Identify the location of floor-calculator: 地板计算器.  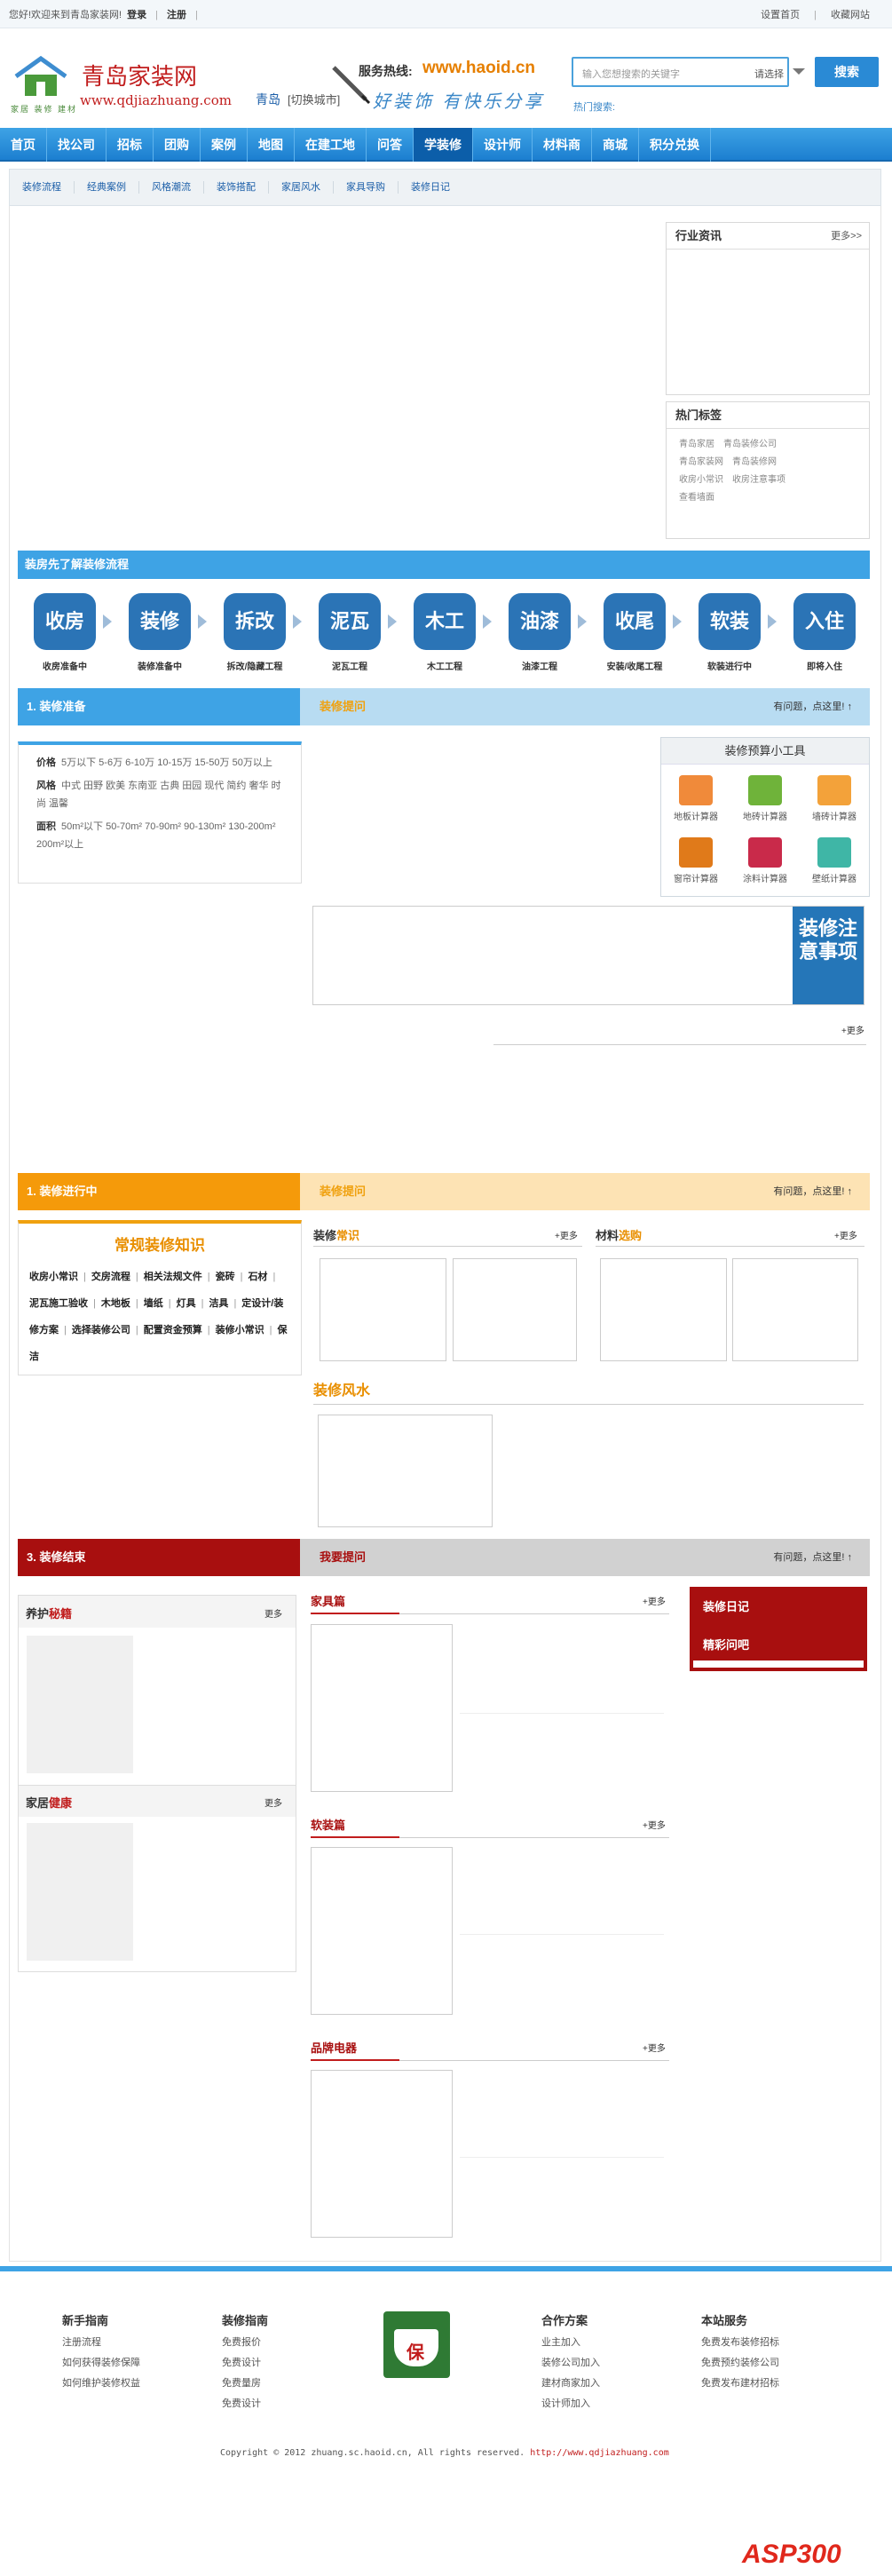
(696, 799).